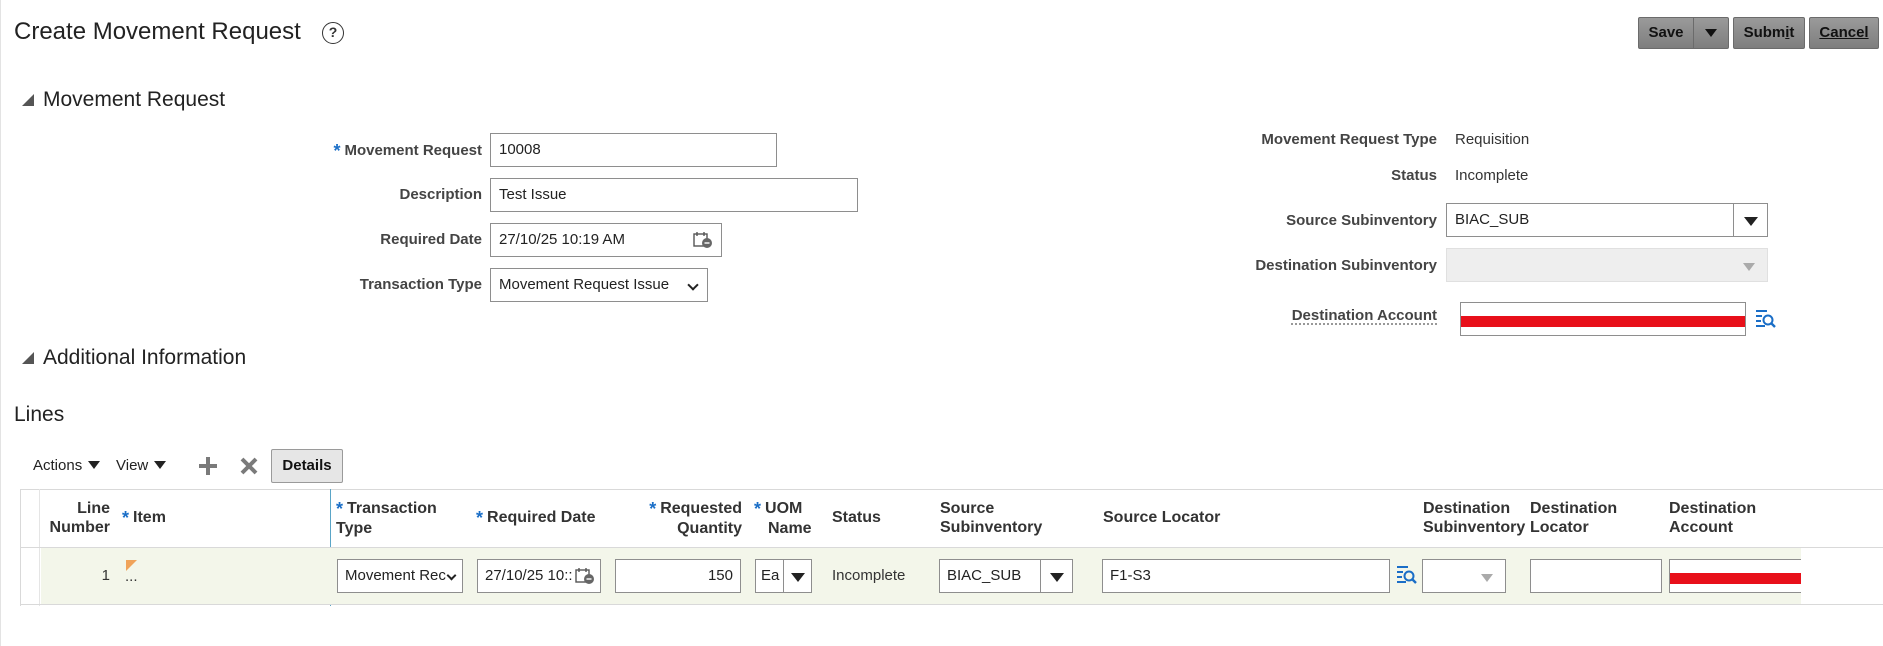  Describe the element at coordinates (687, 518) in the screenshot. I see `header-requested-quantity: * Requested Quantity` at that location.